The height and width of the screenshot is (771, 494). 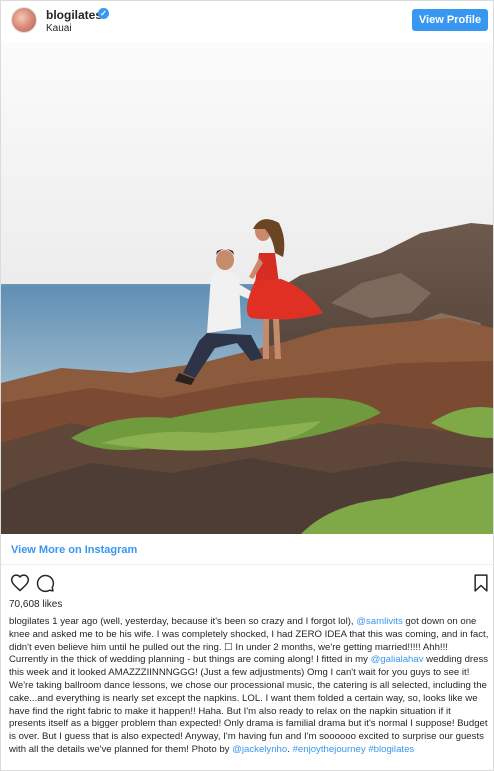 I want to click on view-more-link: View More on Instagram, so click(x=74, y=550).